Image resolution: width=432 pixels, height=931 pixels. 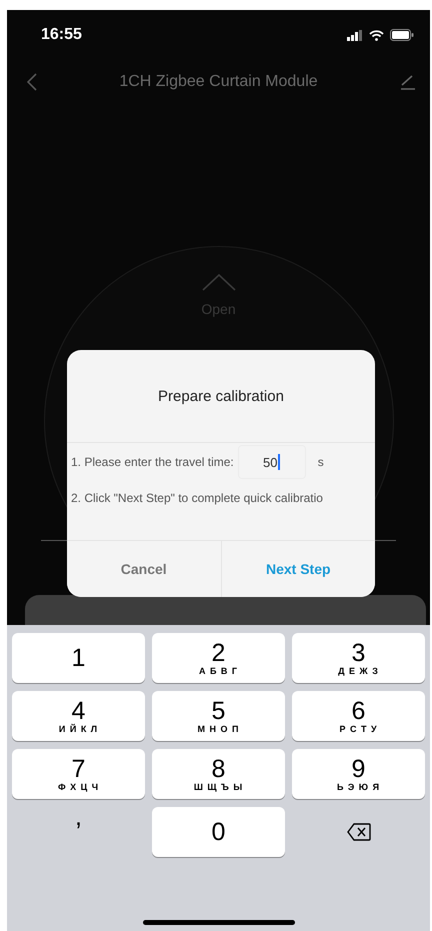 I want to click on digit-key: 5 М Н О П, so click(x=218, y=716).